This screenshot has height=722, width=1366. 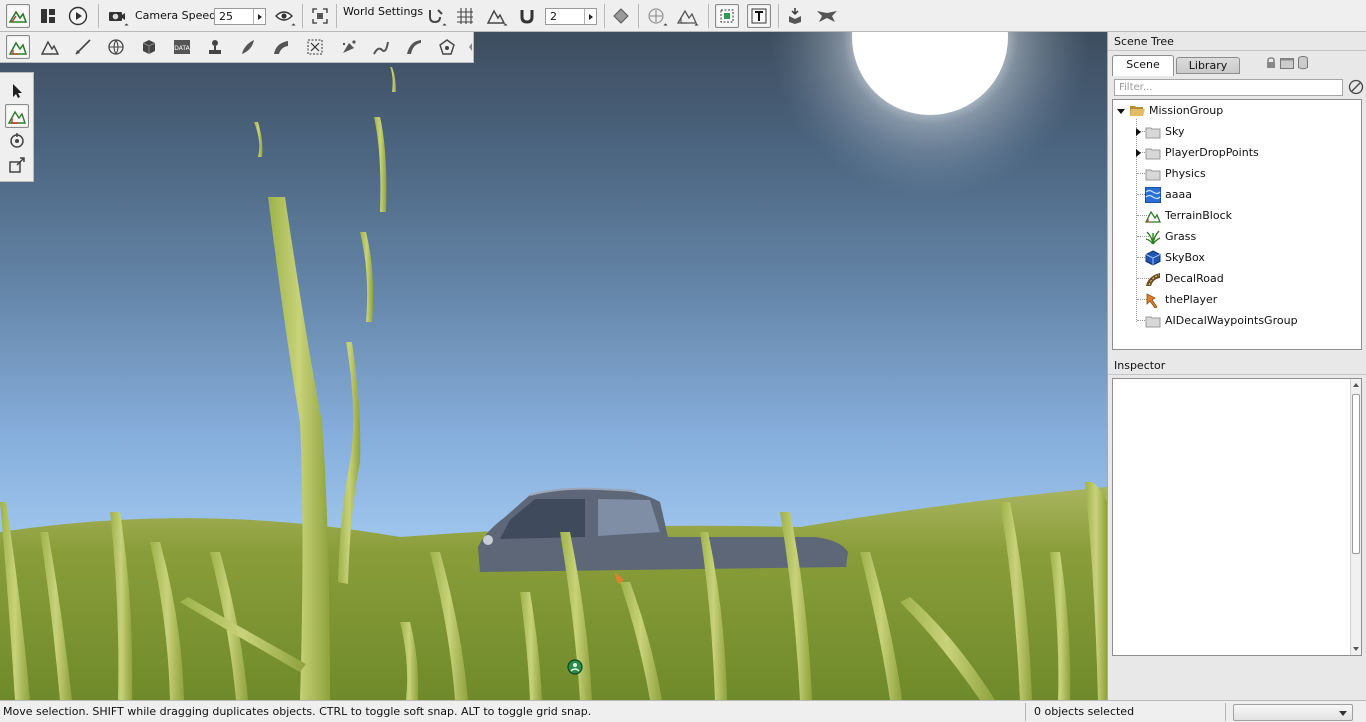 What do you see at coordinates (226, 16) in the screenshot?
I see `camera-speed-value: 25` at bounding box center [226, 16].